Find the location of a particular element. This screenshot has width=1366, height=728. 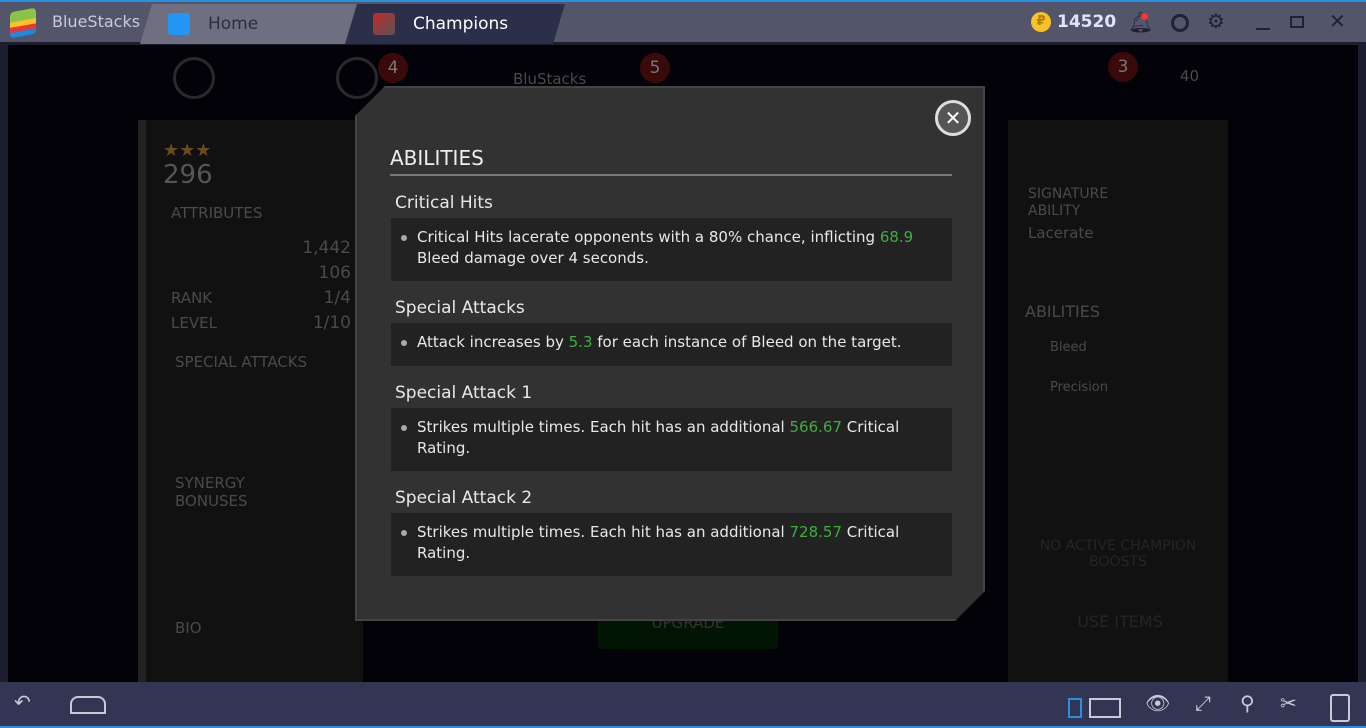

tab-label: Home is located at coordinates (233, 24).